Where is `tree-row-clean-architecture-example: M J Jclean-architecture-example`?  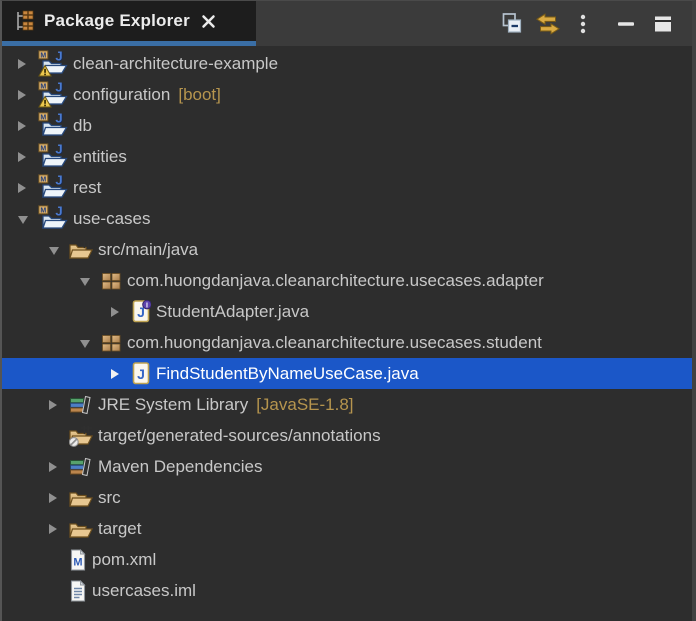
tree-row-clean-architecture-example: M J Jclean-architecture-example is located at coordinates (347, 63).